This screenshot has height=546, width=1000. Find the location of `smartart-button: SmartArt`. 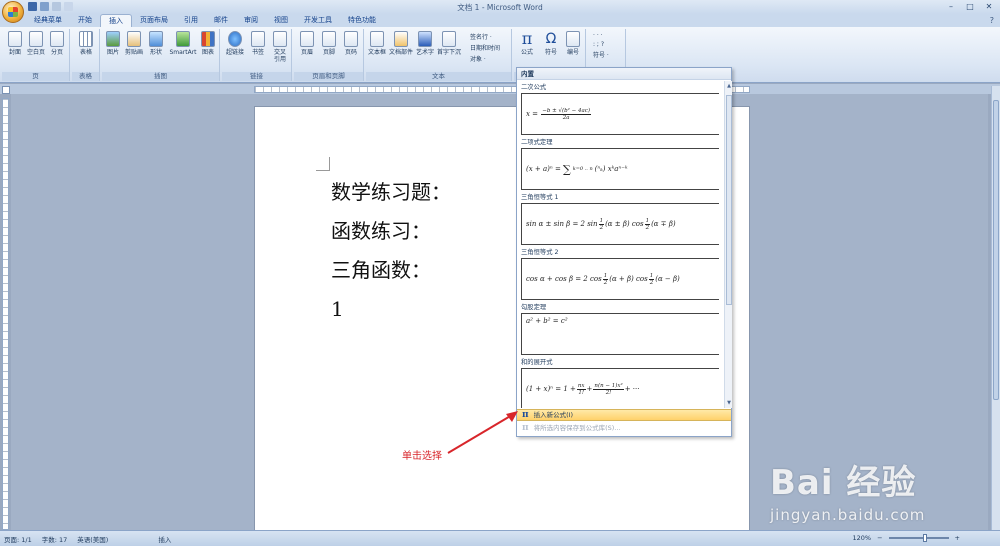

smartart-button: SmartArt is located at coordinates (183, 43).